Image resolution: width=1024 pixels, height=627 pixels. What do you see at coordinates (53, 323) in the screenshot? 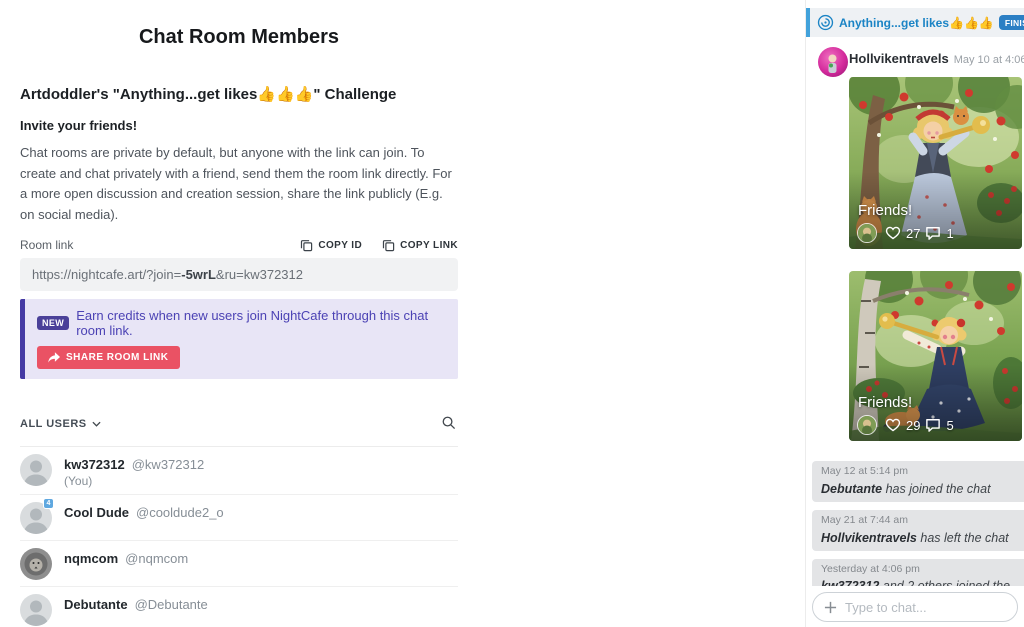
I see `new-badge: NEW` at bounding box center [53, 323].